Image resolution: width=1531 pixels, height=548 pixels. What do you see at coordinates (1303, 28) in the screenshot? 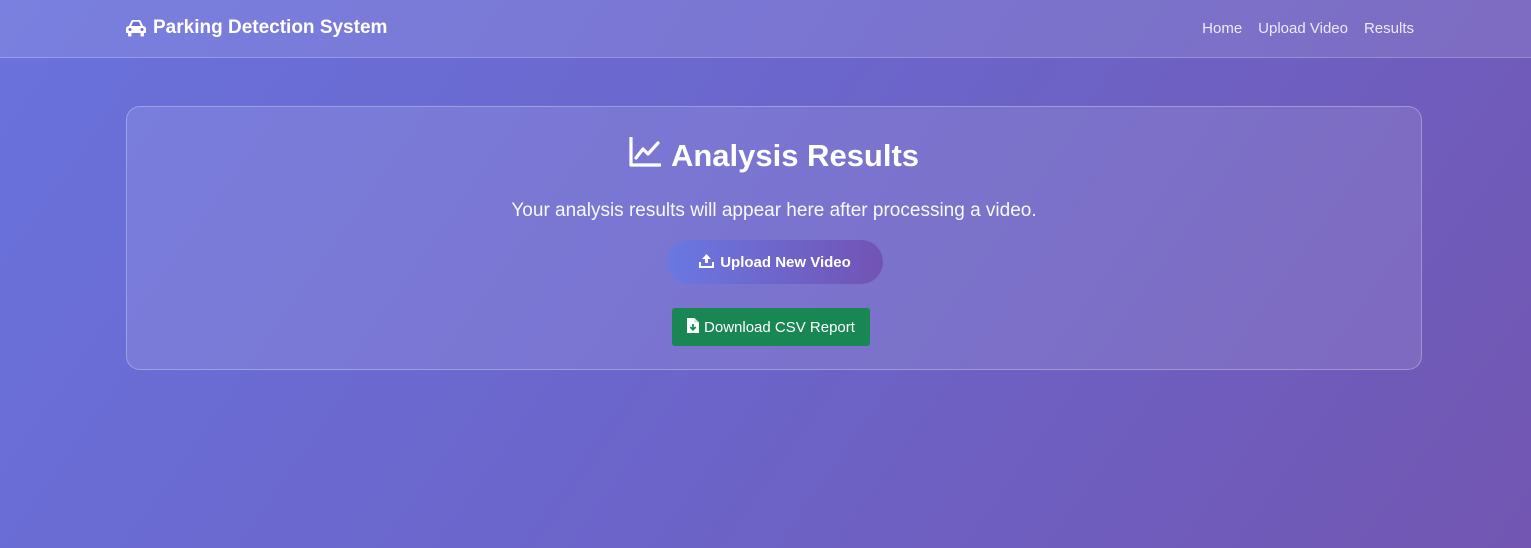
I see `nav-link-upload-video: Upload Video` at bounding box center [1303, 28].